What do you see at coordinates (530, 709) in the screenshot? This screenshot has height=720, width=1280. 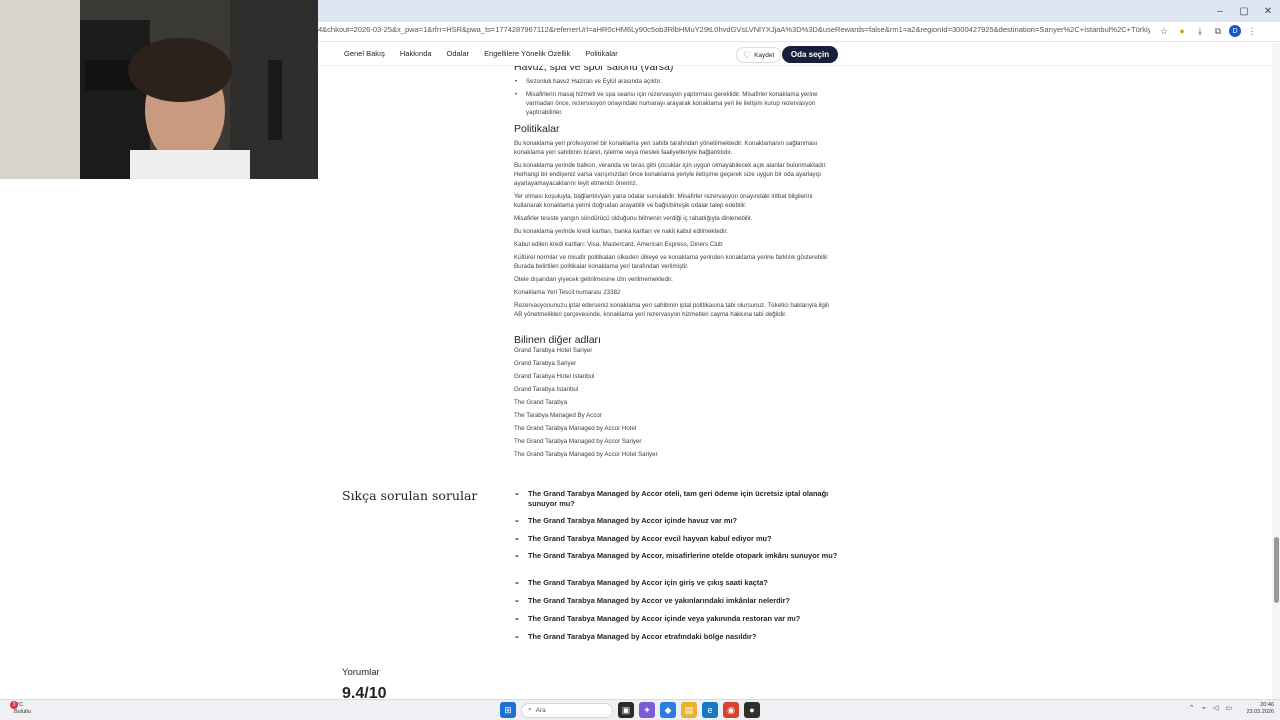 I see `search-icon: ⌕` at bounding box center [530, 709].